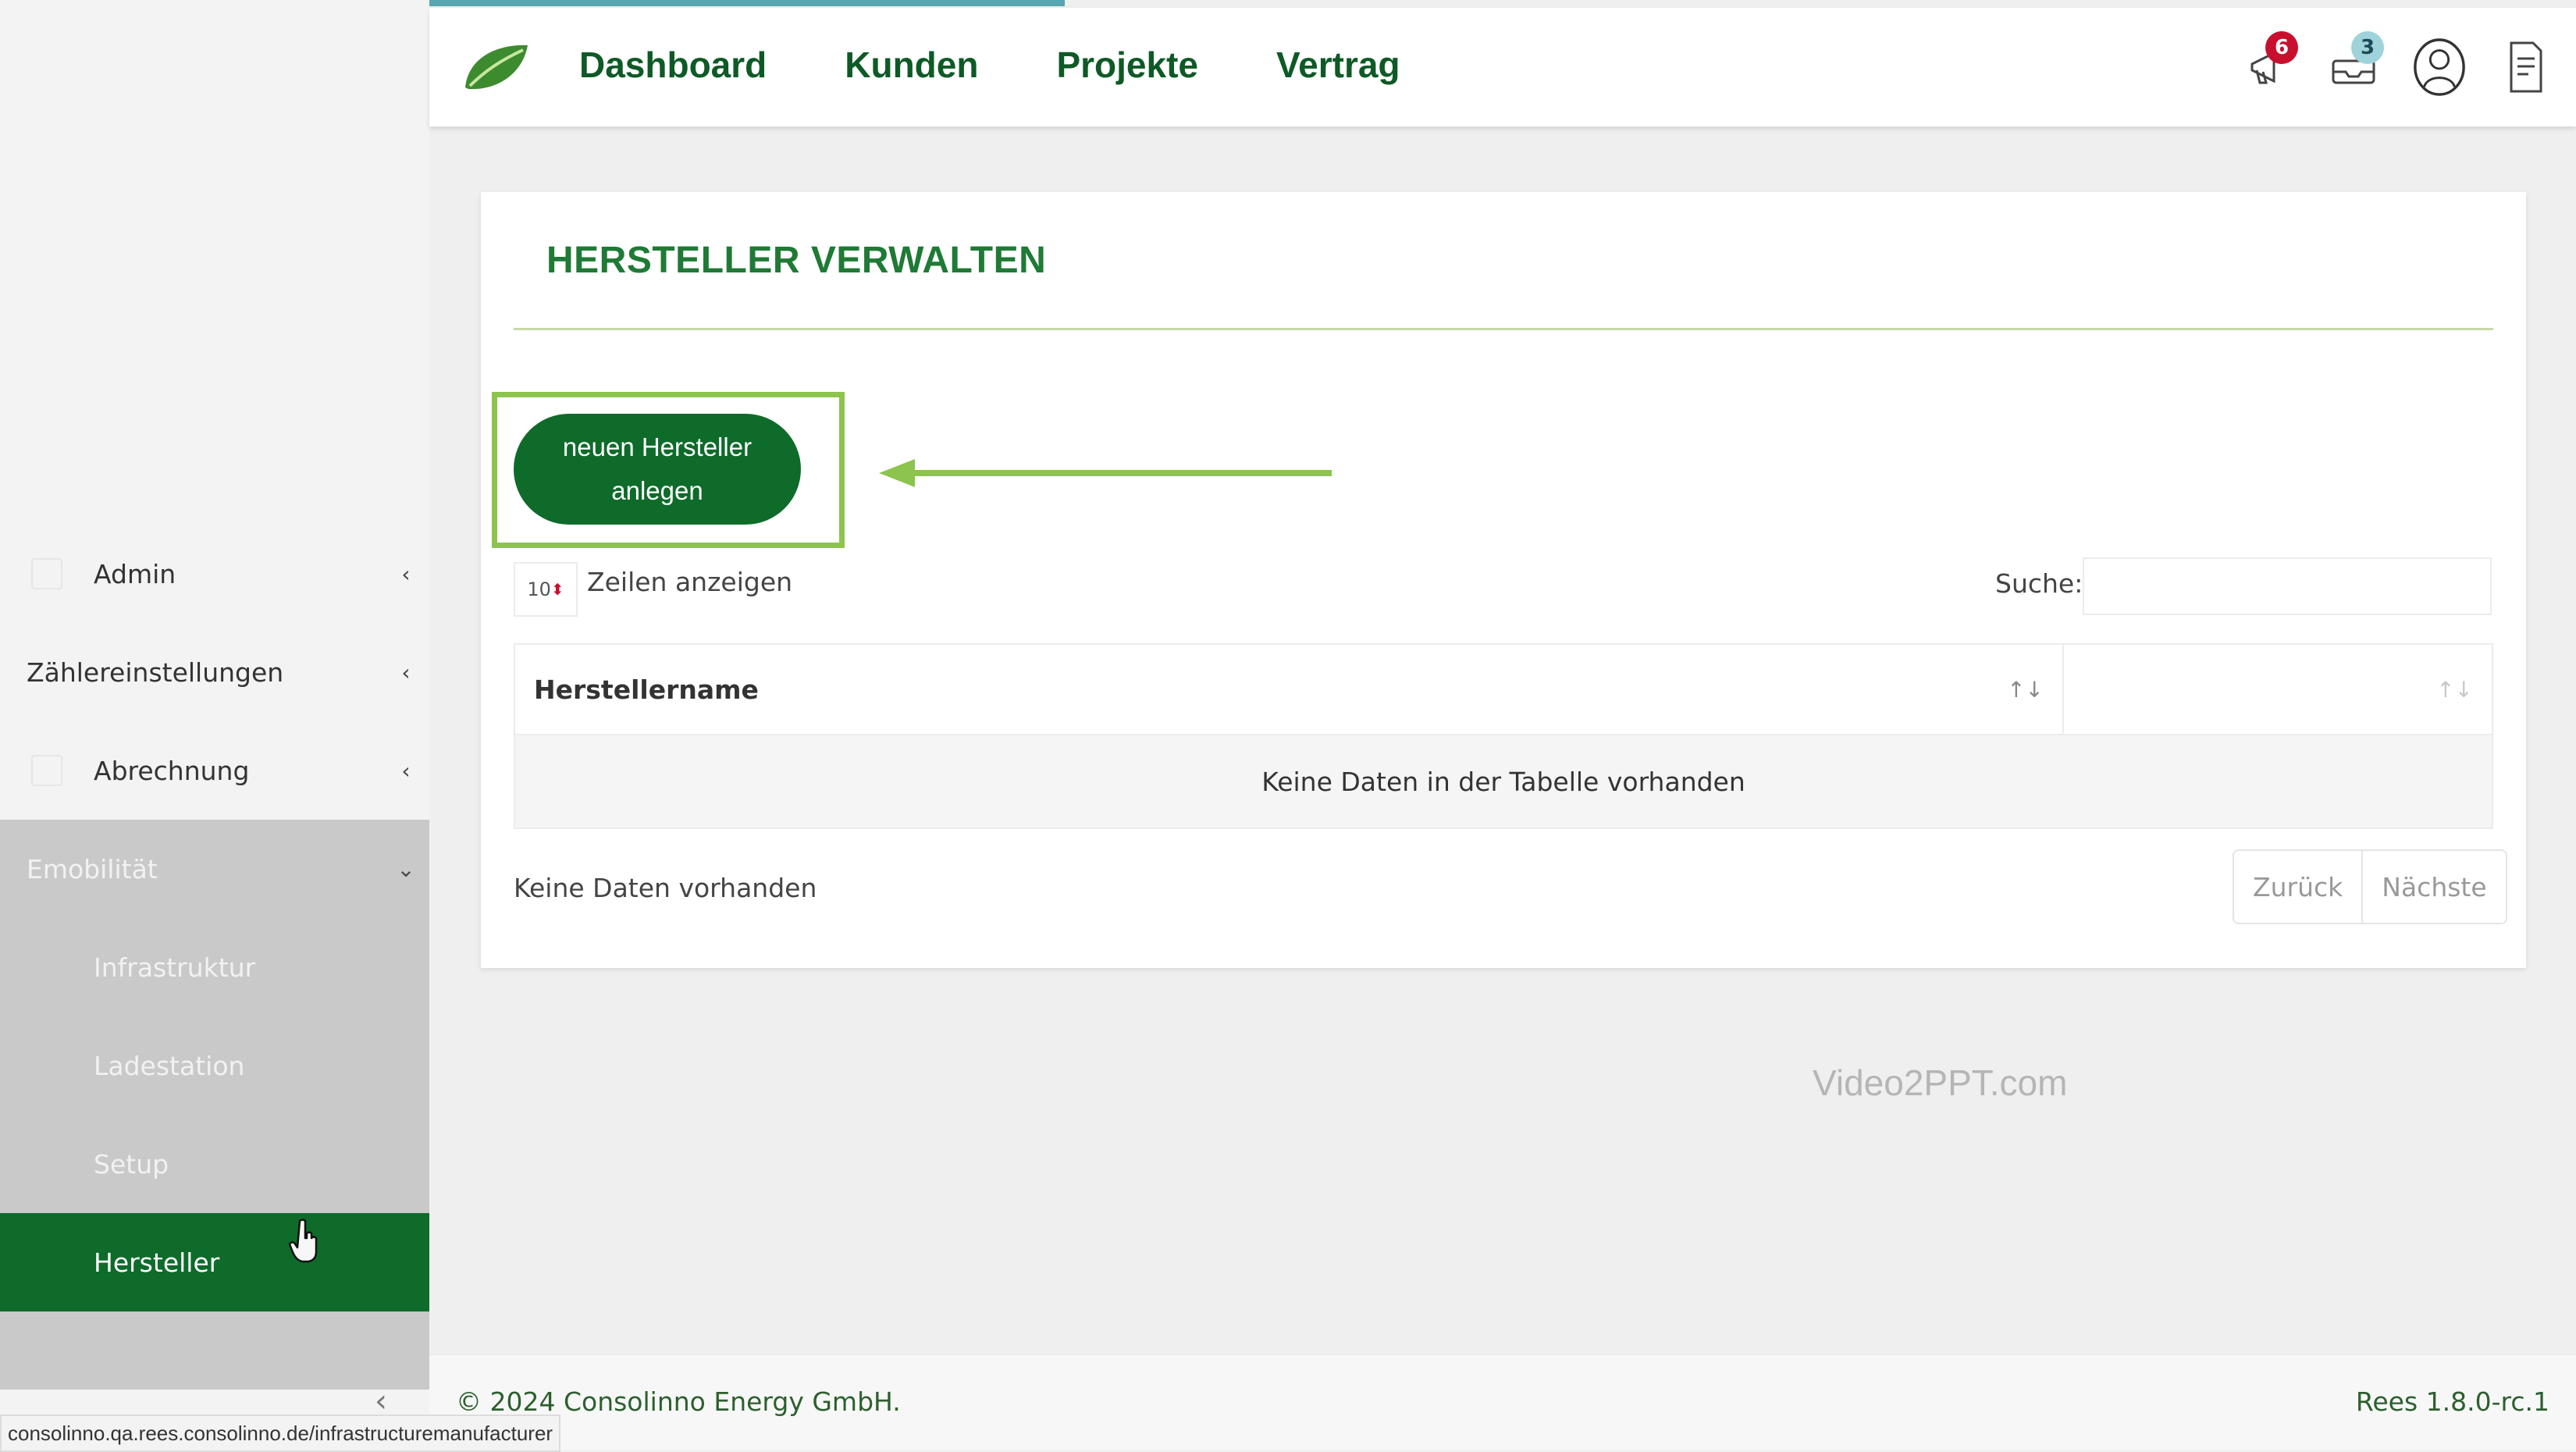 Image resolution: width=2576 pixels, height=1452 pixels. I want to click on column-header-actions: ↑↓, so click(2278, 689).